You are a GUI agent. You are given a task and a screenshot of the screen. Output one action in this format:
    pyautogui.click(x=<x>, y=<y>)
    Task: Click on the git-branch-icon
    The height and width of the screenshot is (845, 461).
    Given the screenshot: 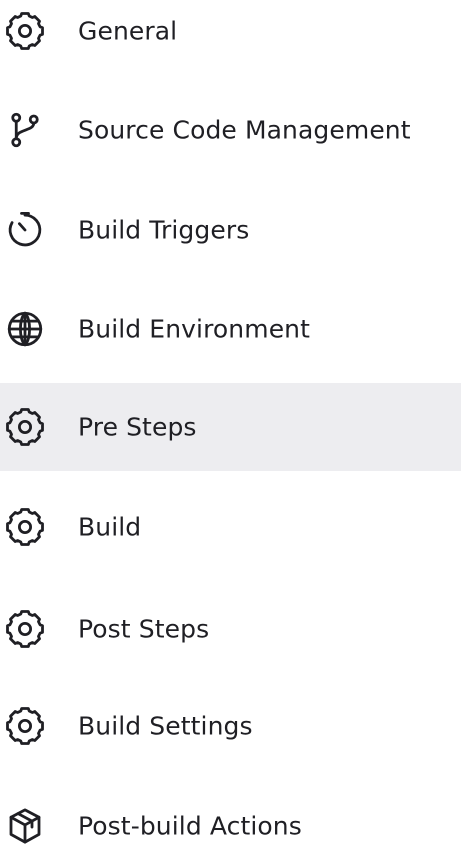 What is the action you would take?
    pyautogui.click(x=25, y=130)
    